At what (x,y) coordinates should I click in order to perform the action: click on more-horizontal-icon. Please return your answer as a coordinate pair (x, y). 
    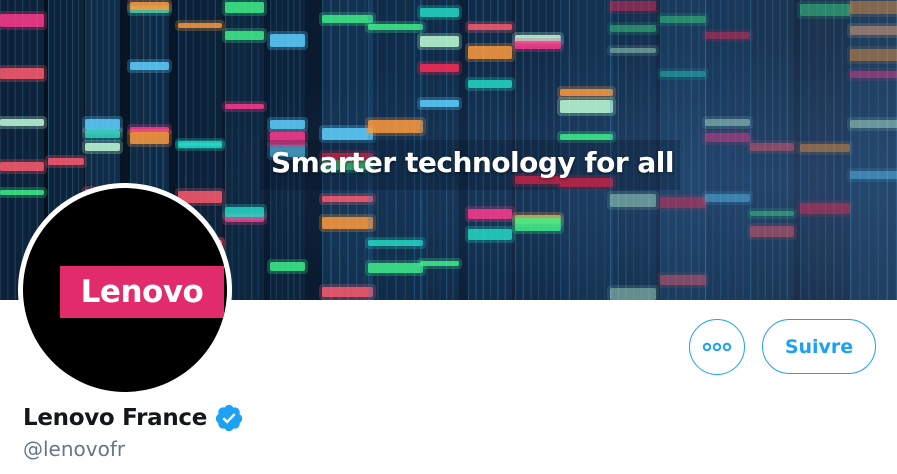
    Looking at the image, I should click on (717, 347).